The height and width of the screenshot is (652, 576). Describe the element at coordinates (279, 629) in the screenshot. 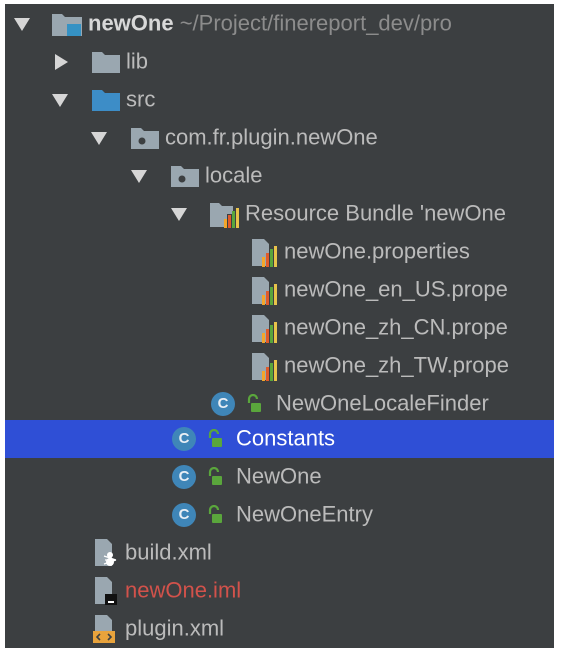

I see `tree-row-plugin-xml: plugin.xml` at that location.